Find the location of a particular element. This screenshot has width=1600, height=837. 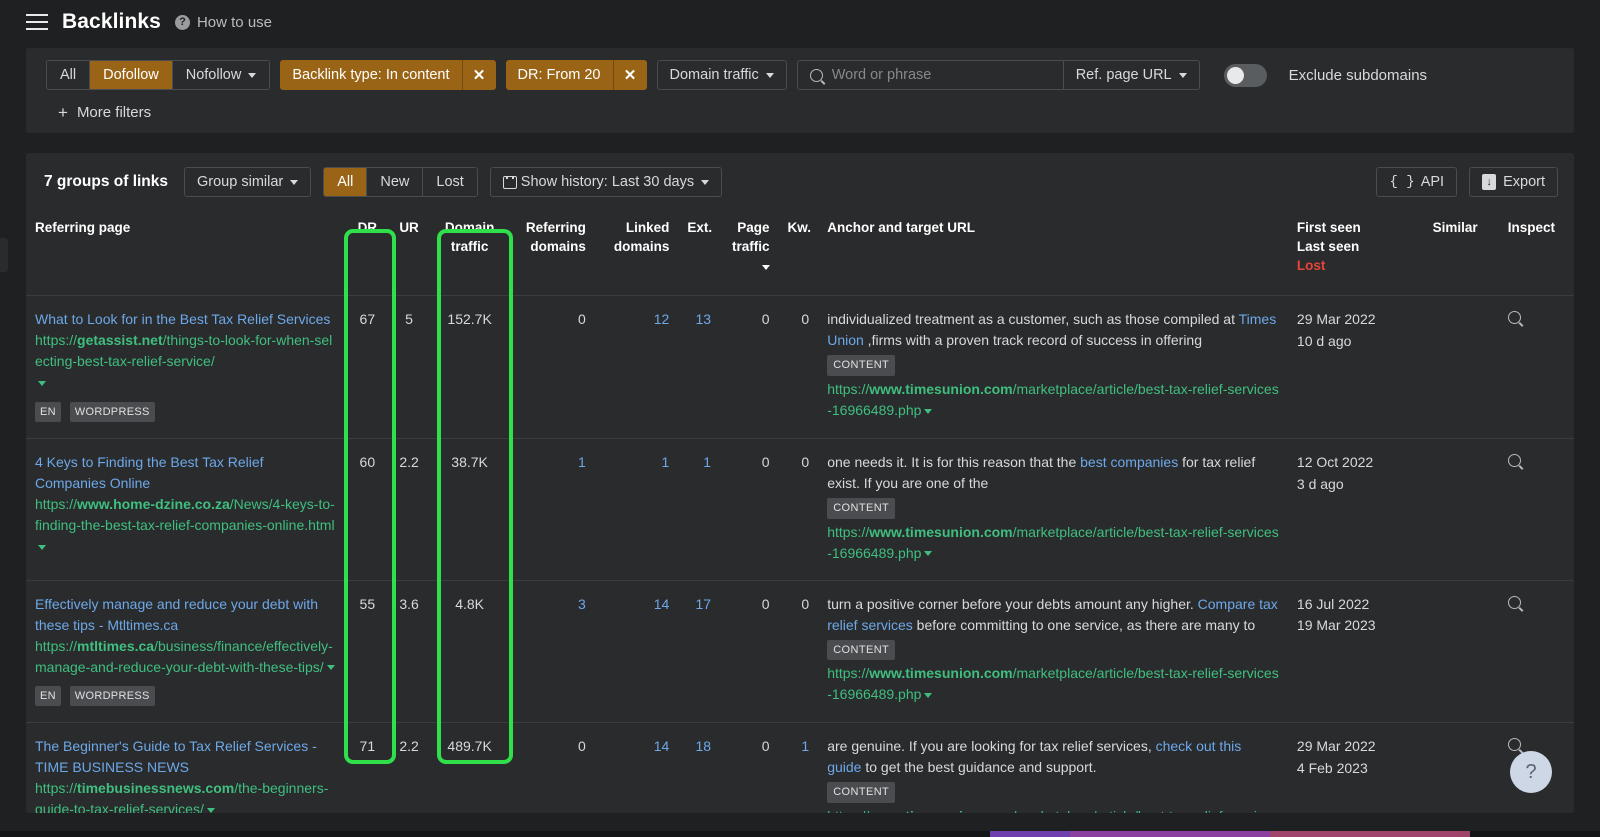

col-page-traffic: Page traffic is located at coordinates (749, 253).